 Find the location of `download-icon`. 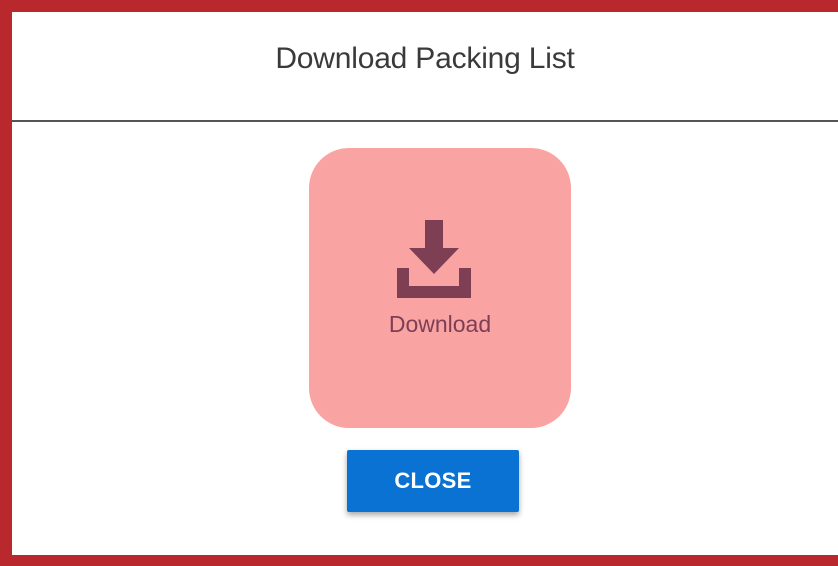

download-icon is located at coordinates (434, 259).